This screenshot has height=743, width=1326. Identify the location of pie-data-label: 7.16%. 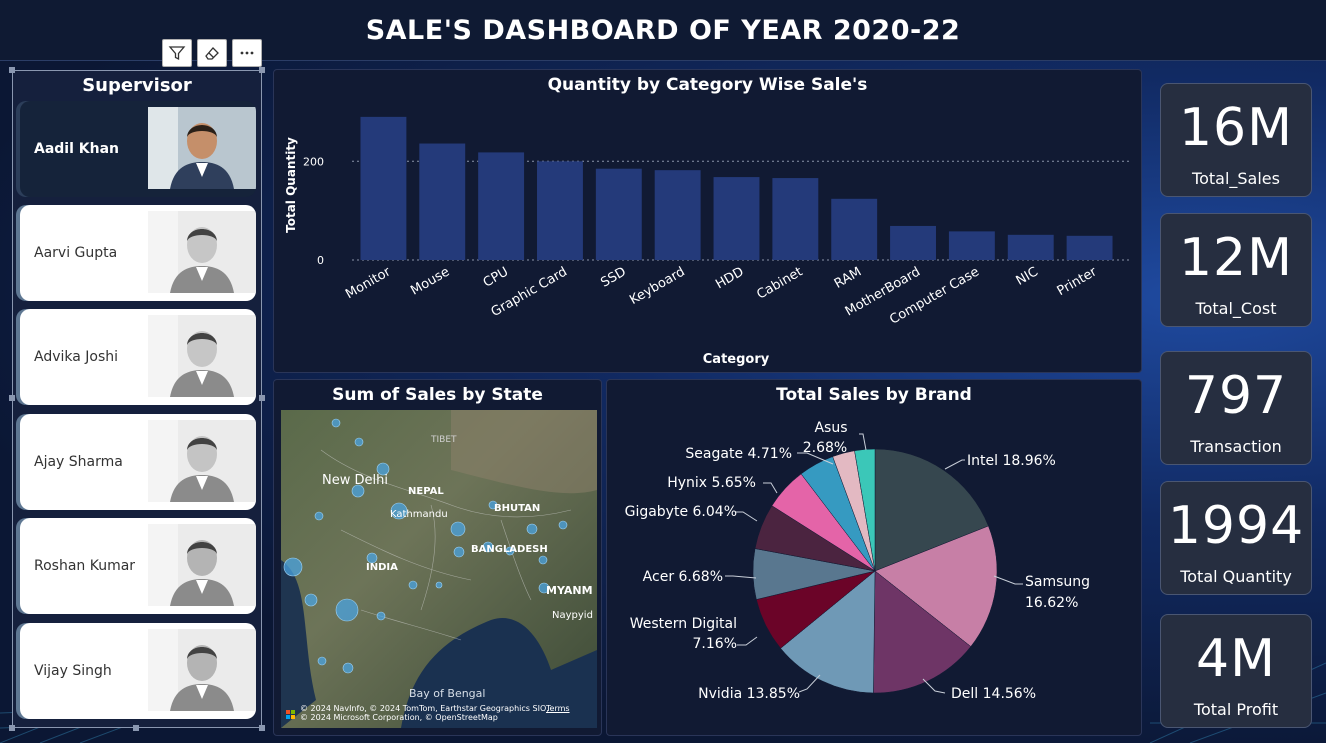
(715, 644).